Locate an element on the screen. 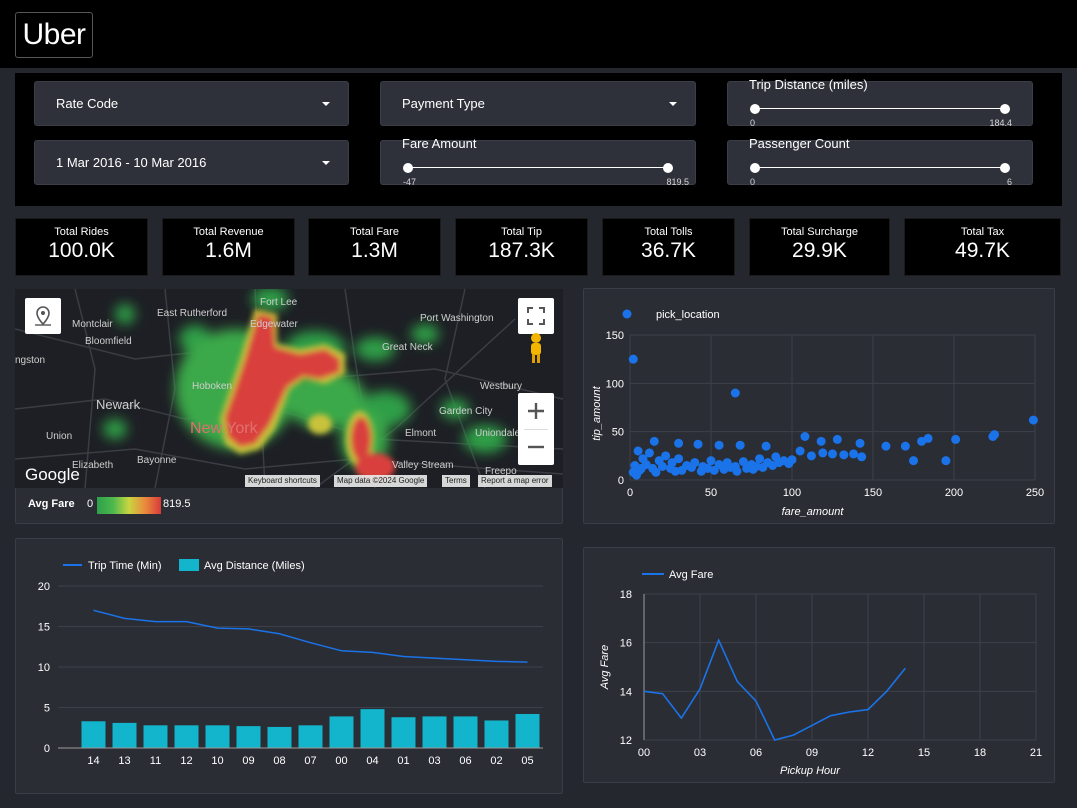 Image resolution: width=1077 pixels, height=808 pixels. x-axis-label: Pickup Hour is located at coordinates (810, 771).